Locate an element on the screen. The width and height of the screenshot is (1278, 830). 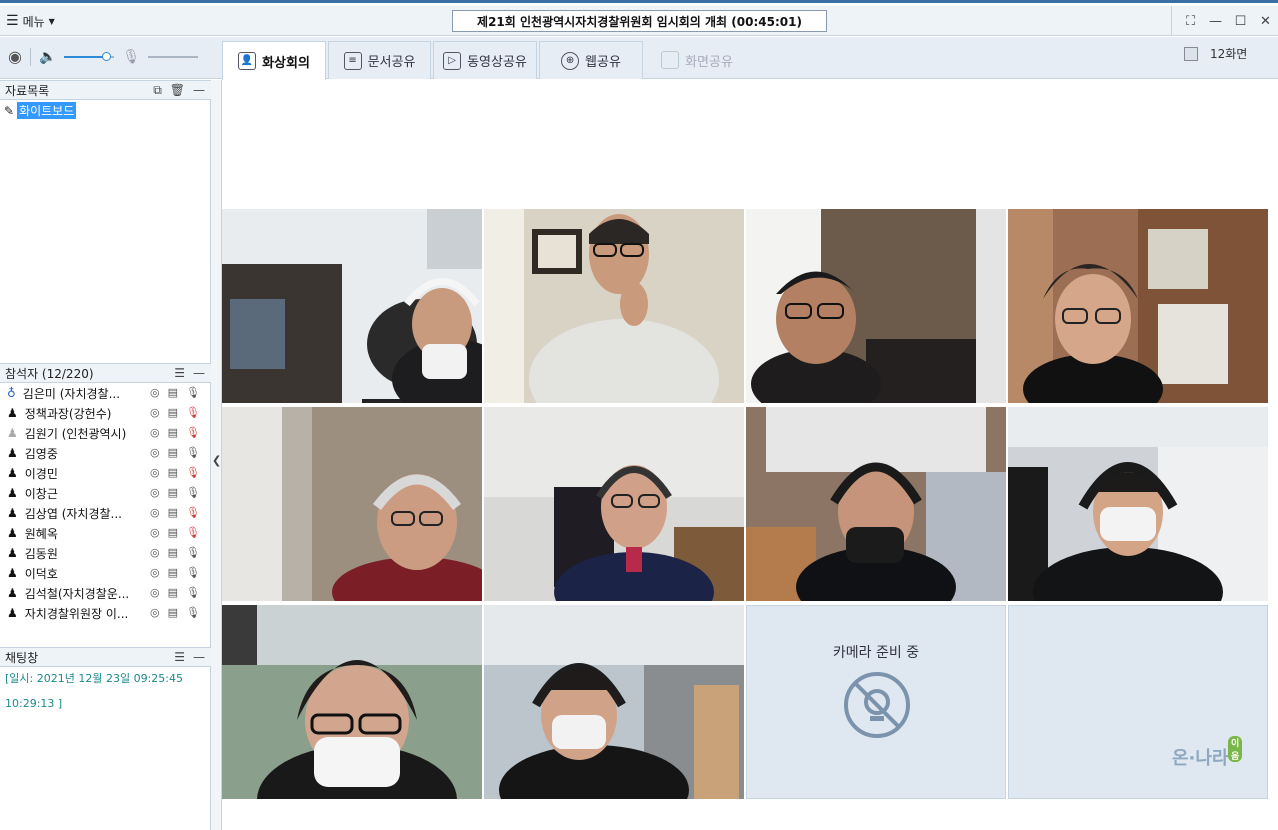
fullscreen-icon: ⛶ is located at coordinates (1190, 21).